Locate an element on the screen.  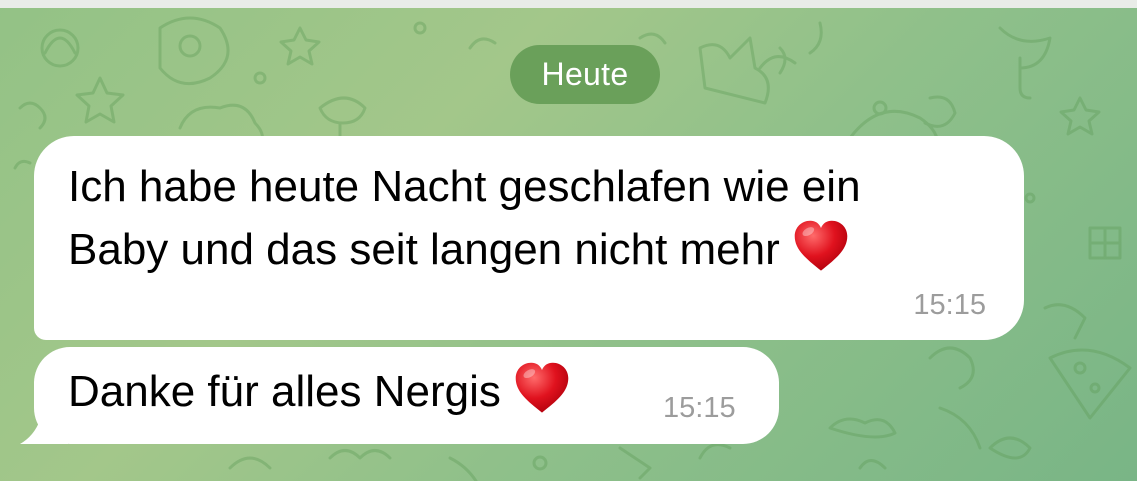
message-text-line: Danke für alles Nergis is located at coordinates (319, 390).